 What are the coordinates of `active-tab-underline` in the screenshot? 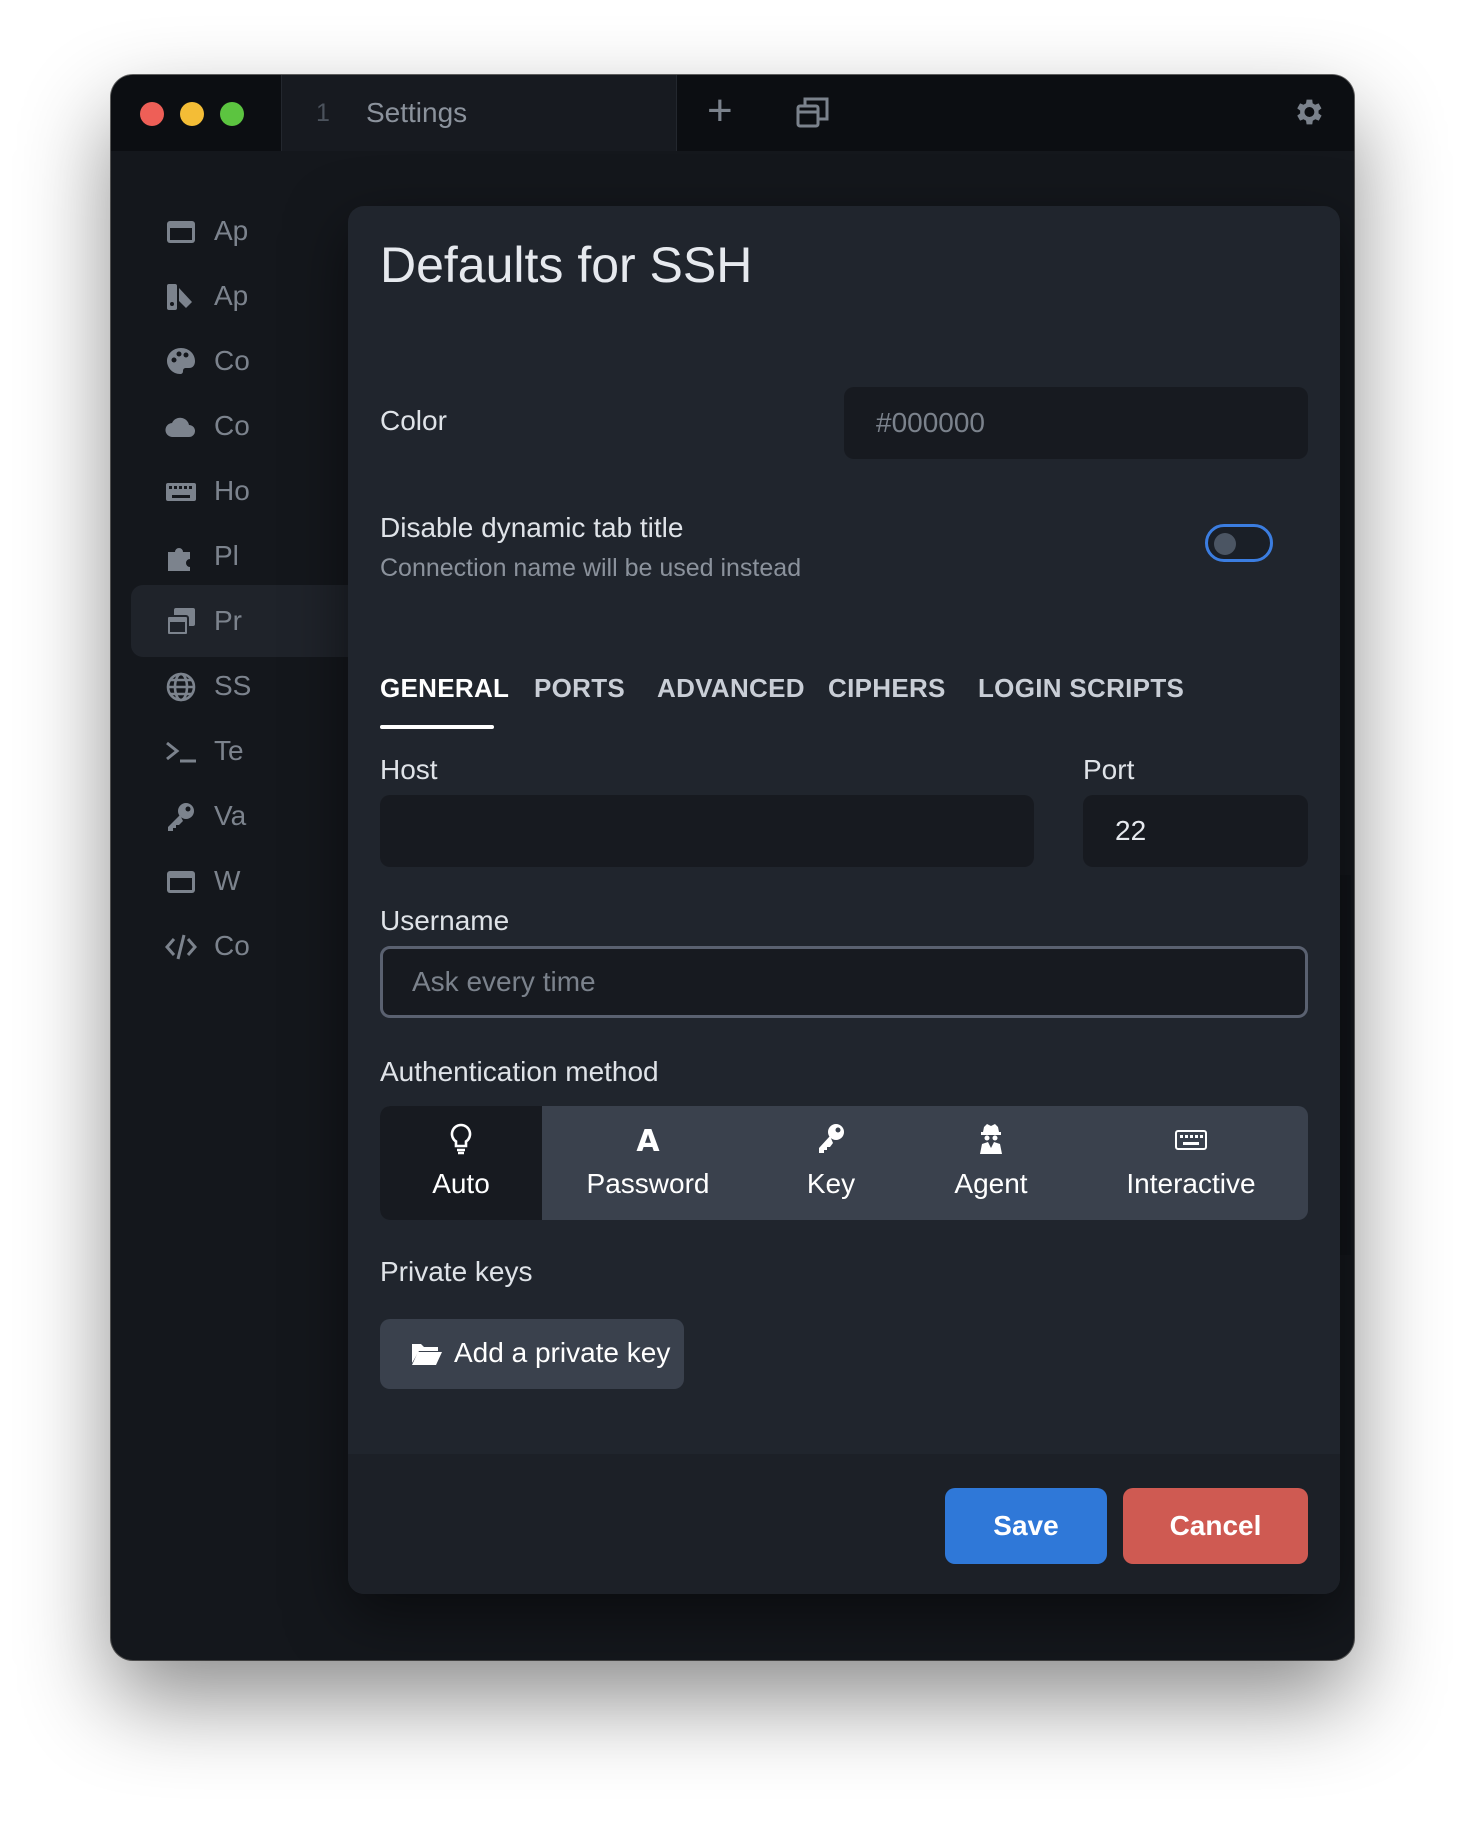 It's located at (437, 727).